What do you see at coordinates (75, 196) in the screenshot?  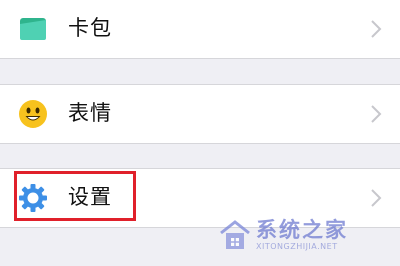 I see `settings-highlight-box` at bounding box center [75, 196].